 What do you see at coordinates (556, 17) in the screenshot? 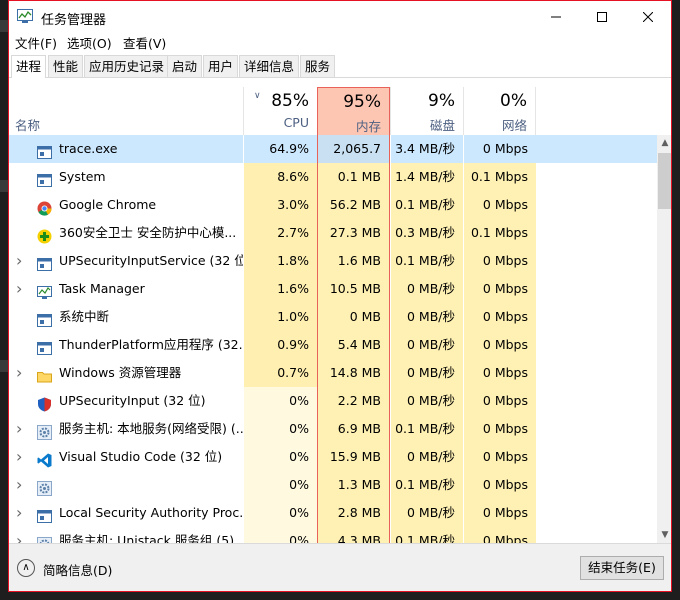
I see `minimize-button` at bounding box center [556, 17].